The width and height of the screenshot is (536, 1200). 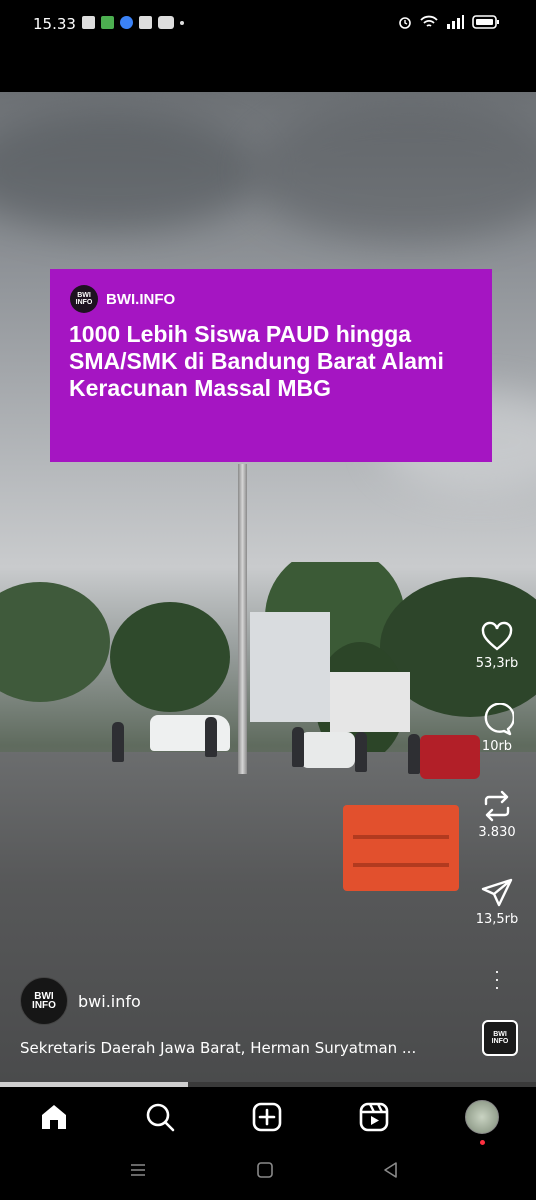 I want to click on comment-button: 10rb, so click(x=497, y=728).